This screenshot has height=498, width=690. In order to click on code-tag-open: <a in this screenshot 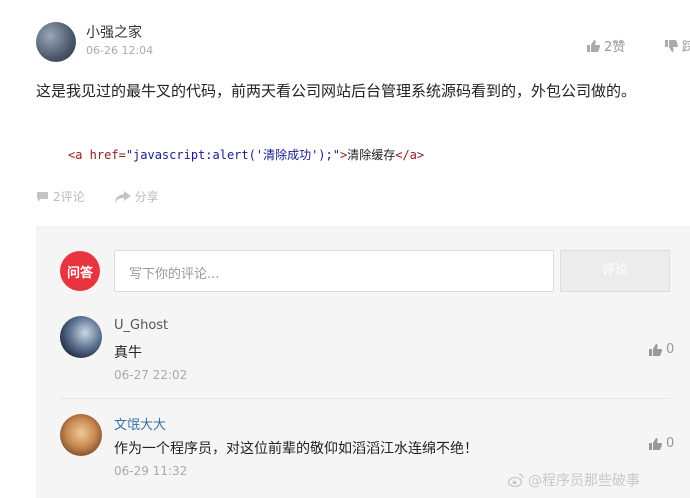, I will do `click(75, 155)`.